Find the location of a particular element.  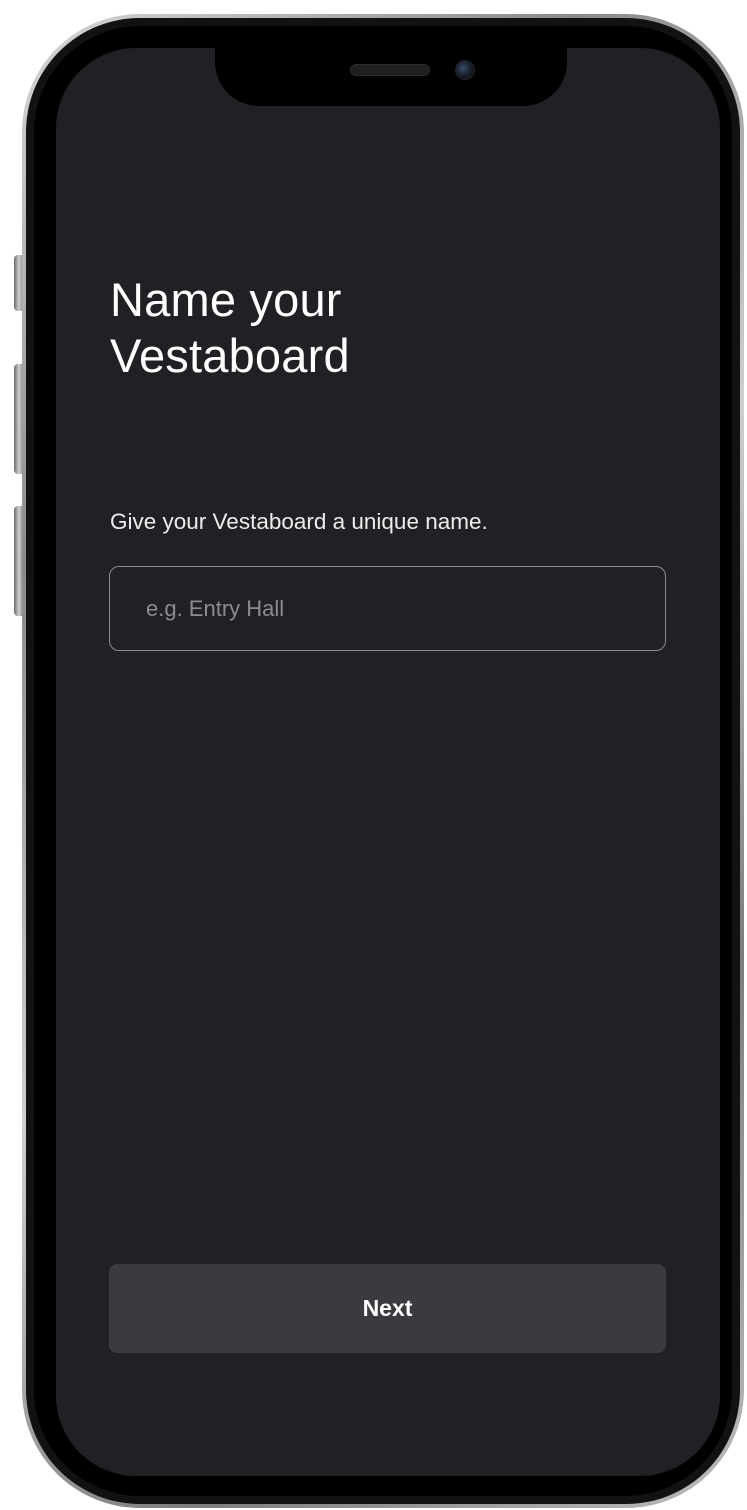

page-title-line-2: Vestaboard is located at coordinates (230, 355).